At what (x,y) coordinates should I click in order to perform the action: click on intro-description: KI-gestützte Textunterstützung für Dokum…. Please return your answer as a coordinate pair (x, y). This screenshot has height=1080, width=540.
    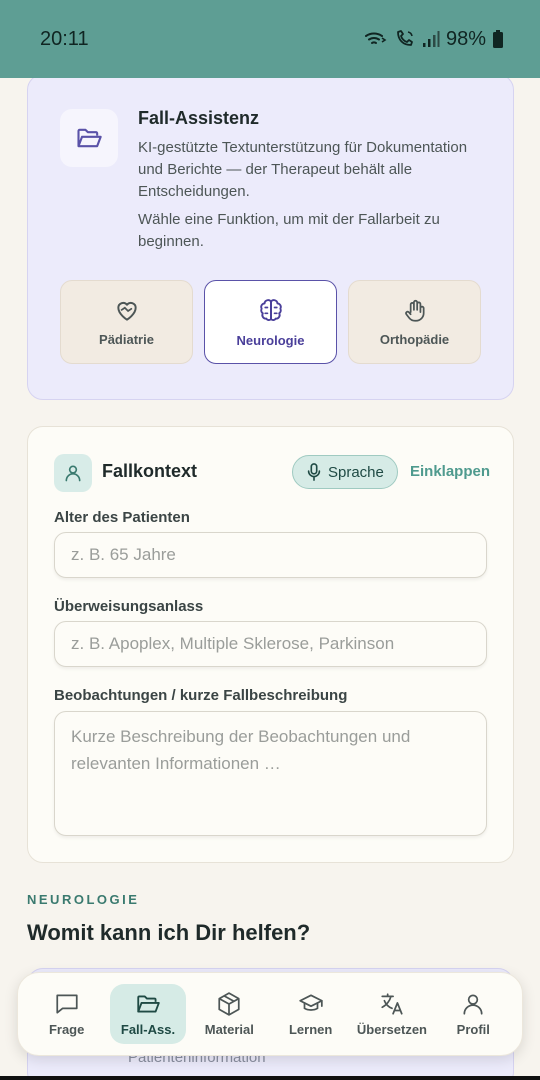
    Looking at the image, I should click on (303, 169).